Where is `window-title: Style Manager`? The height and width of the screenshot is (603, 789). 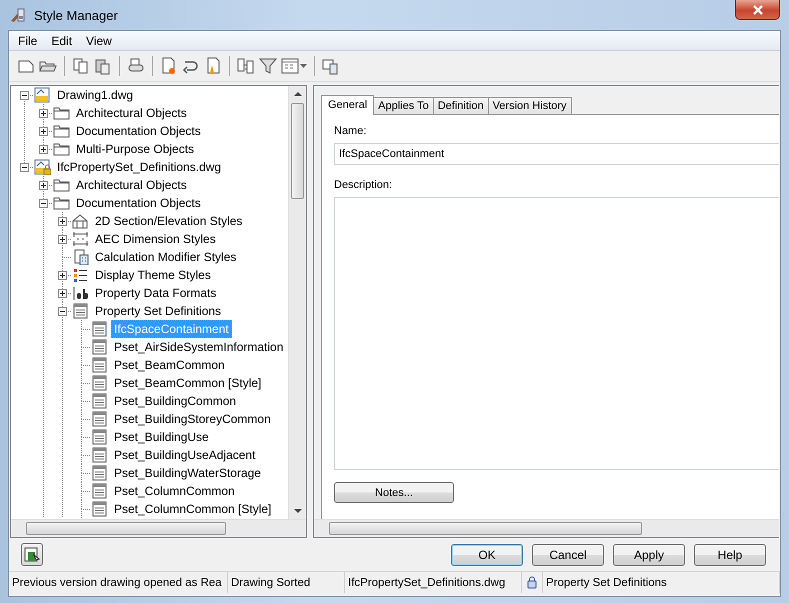
window-title: Style Manager is located at coordinates (76, 15).